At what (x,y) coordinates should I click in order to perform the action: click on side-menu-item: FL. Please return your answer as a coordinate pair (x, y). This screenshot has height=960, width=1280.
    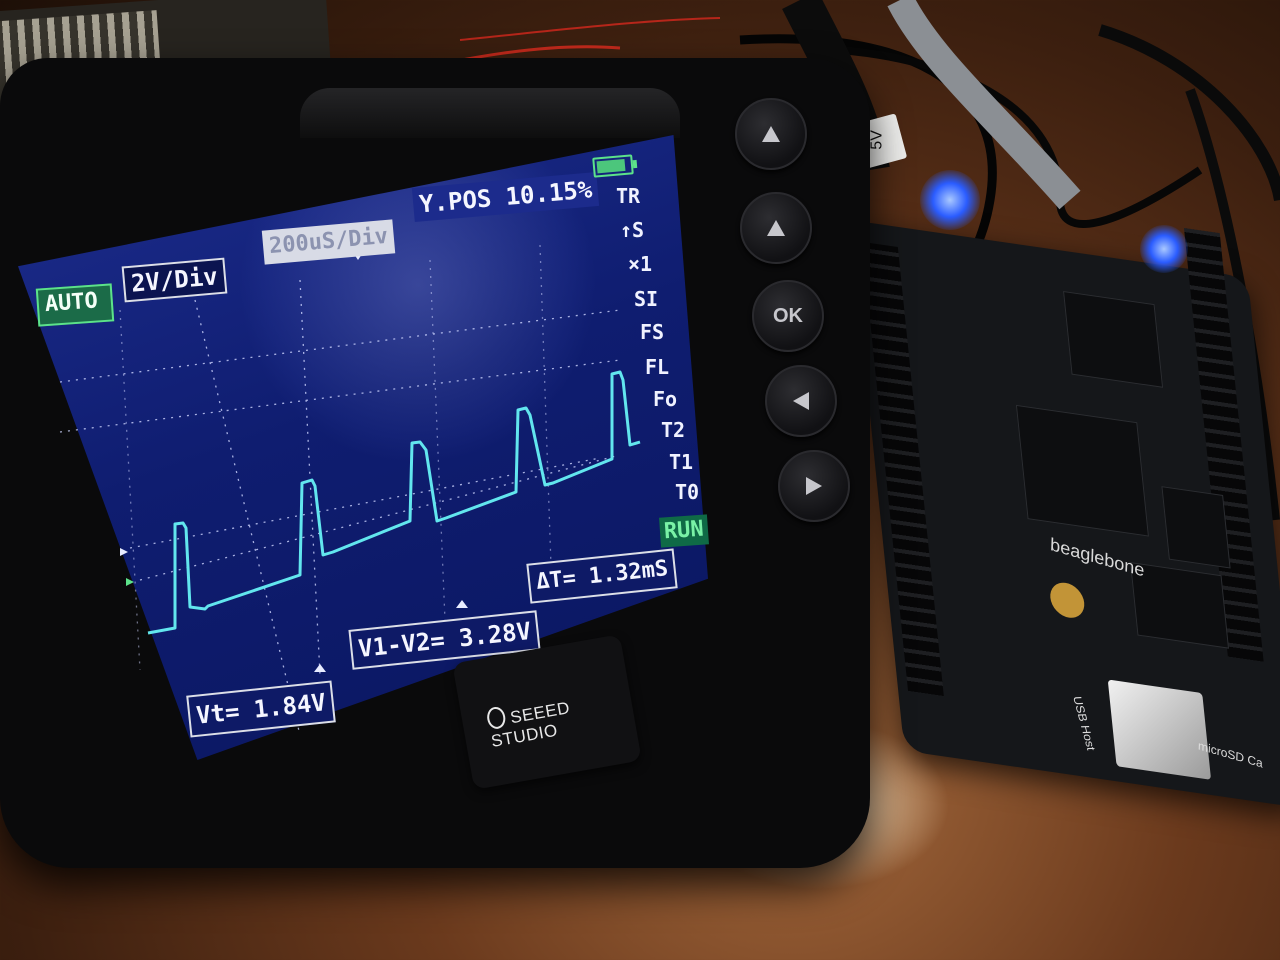
    Looking at the image, I should click on (657, 367).